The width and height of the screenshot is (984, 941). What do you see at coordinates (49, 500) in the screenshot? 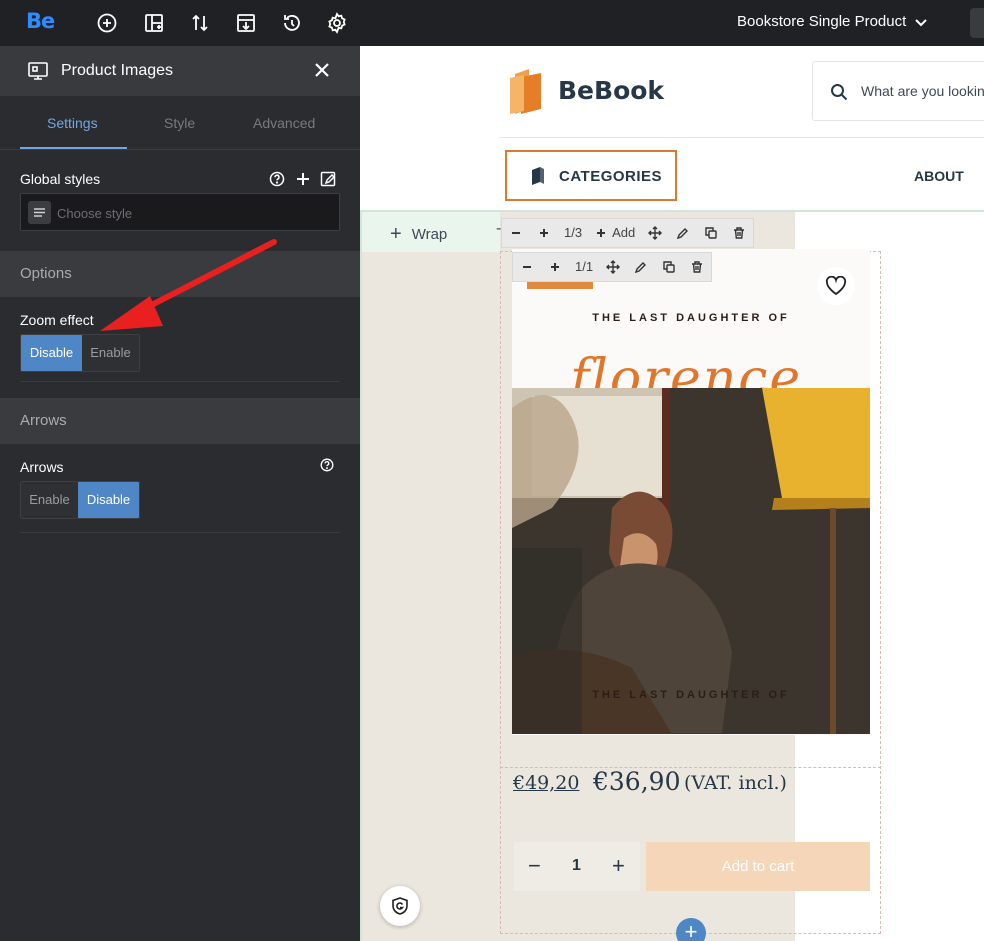
I see `arrows-enable-option: Enable` at bounding box center [49, 500].